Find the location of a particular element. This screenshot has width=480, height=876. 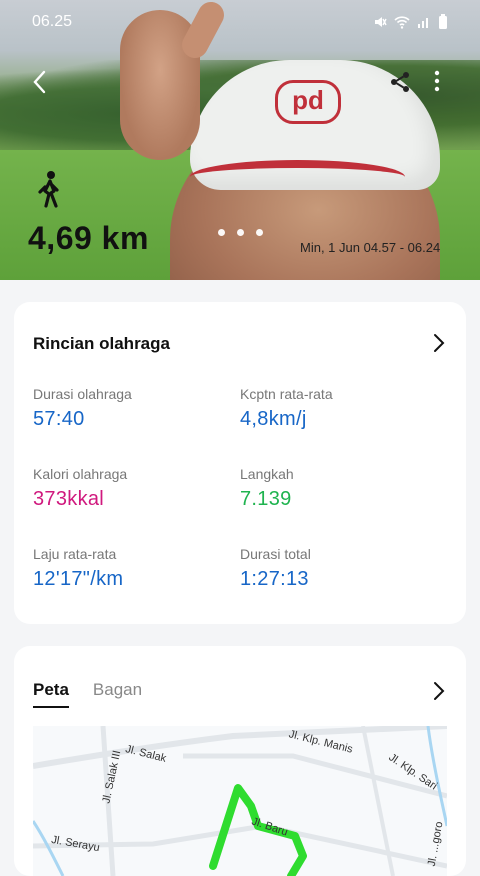

back-button is located at coordinates (42, 83).